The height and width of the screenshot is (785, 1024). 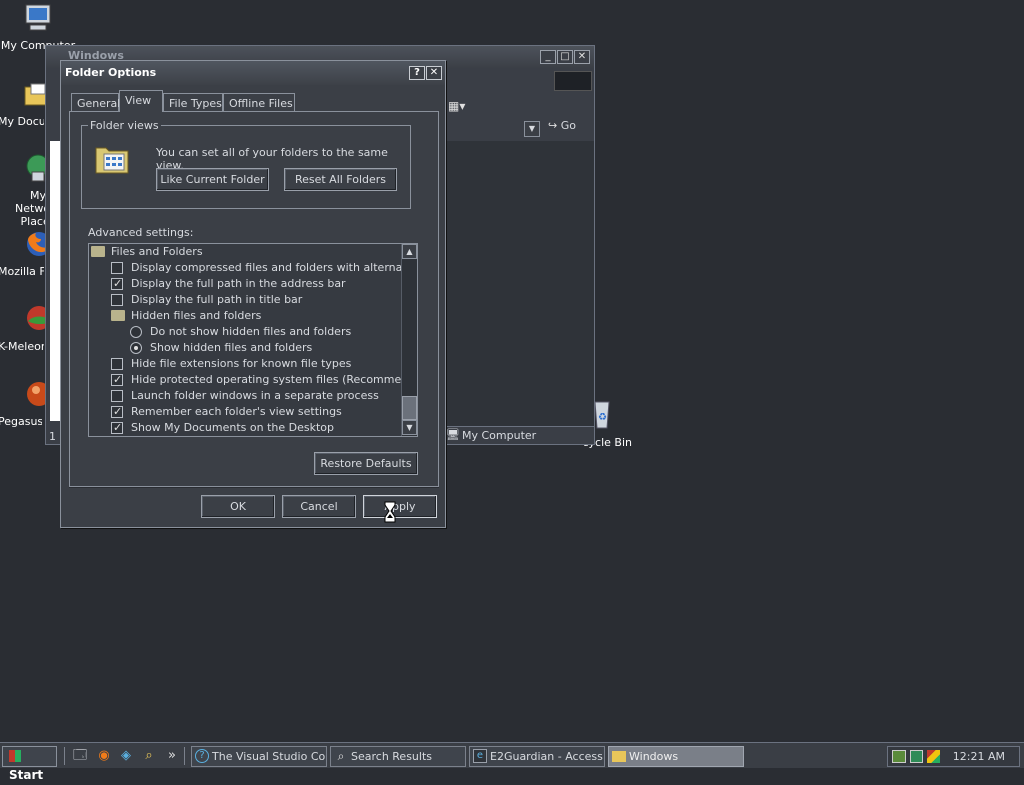 I want to click on dialog-close-button: ✕, so click(x=434, y=73).